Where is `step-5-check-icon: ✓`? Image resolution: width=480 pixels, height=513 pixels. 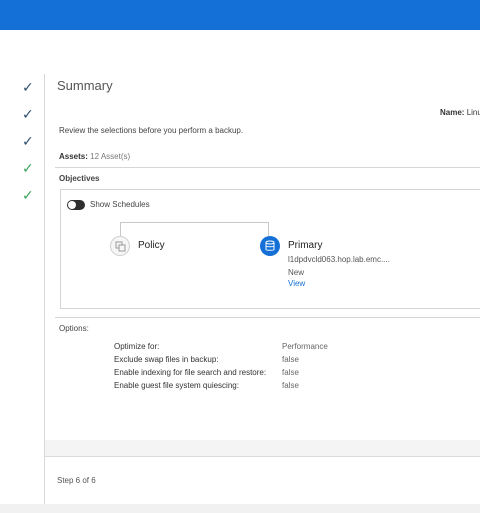 step-5-check-icon: ✓ is located at coordinates (32, 196).